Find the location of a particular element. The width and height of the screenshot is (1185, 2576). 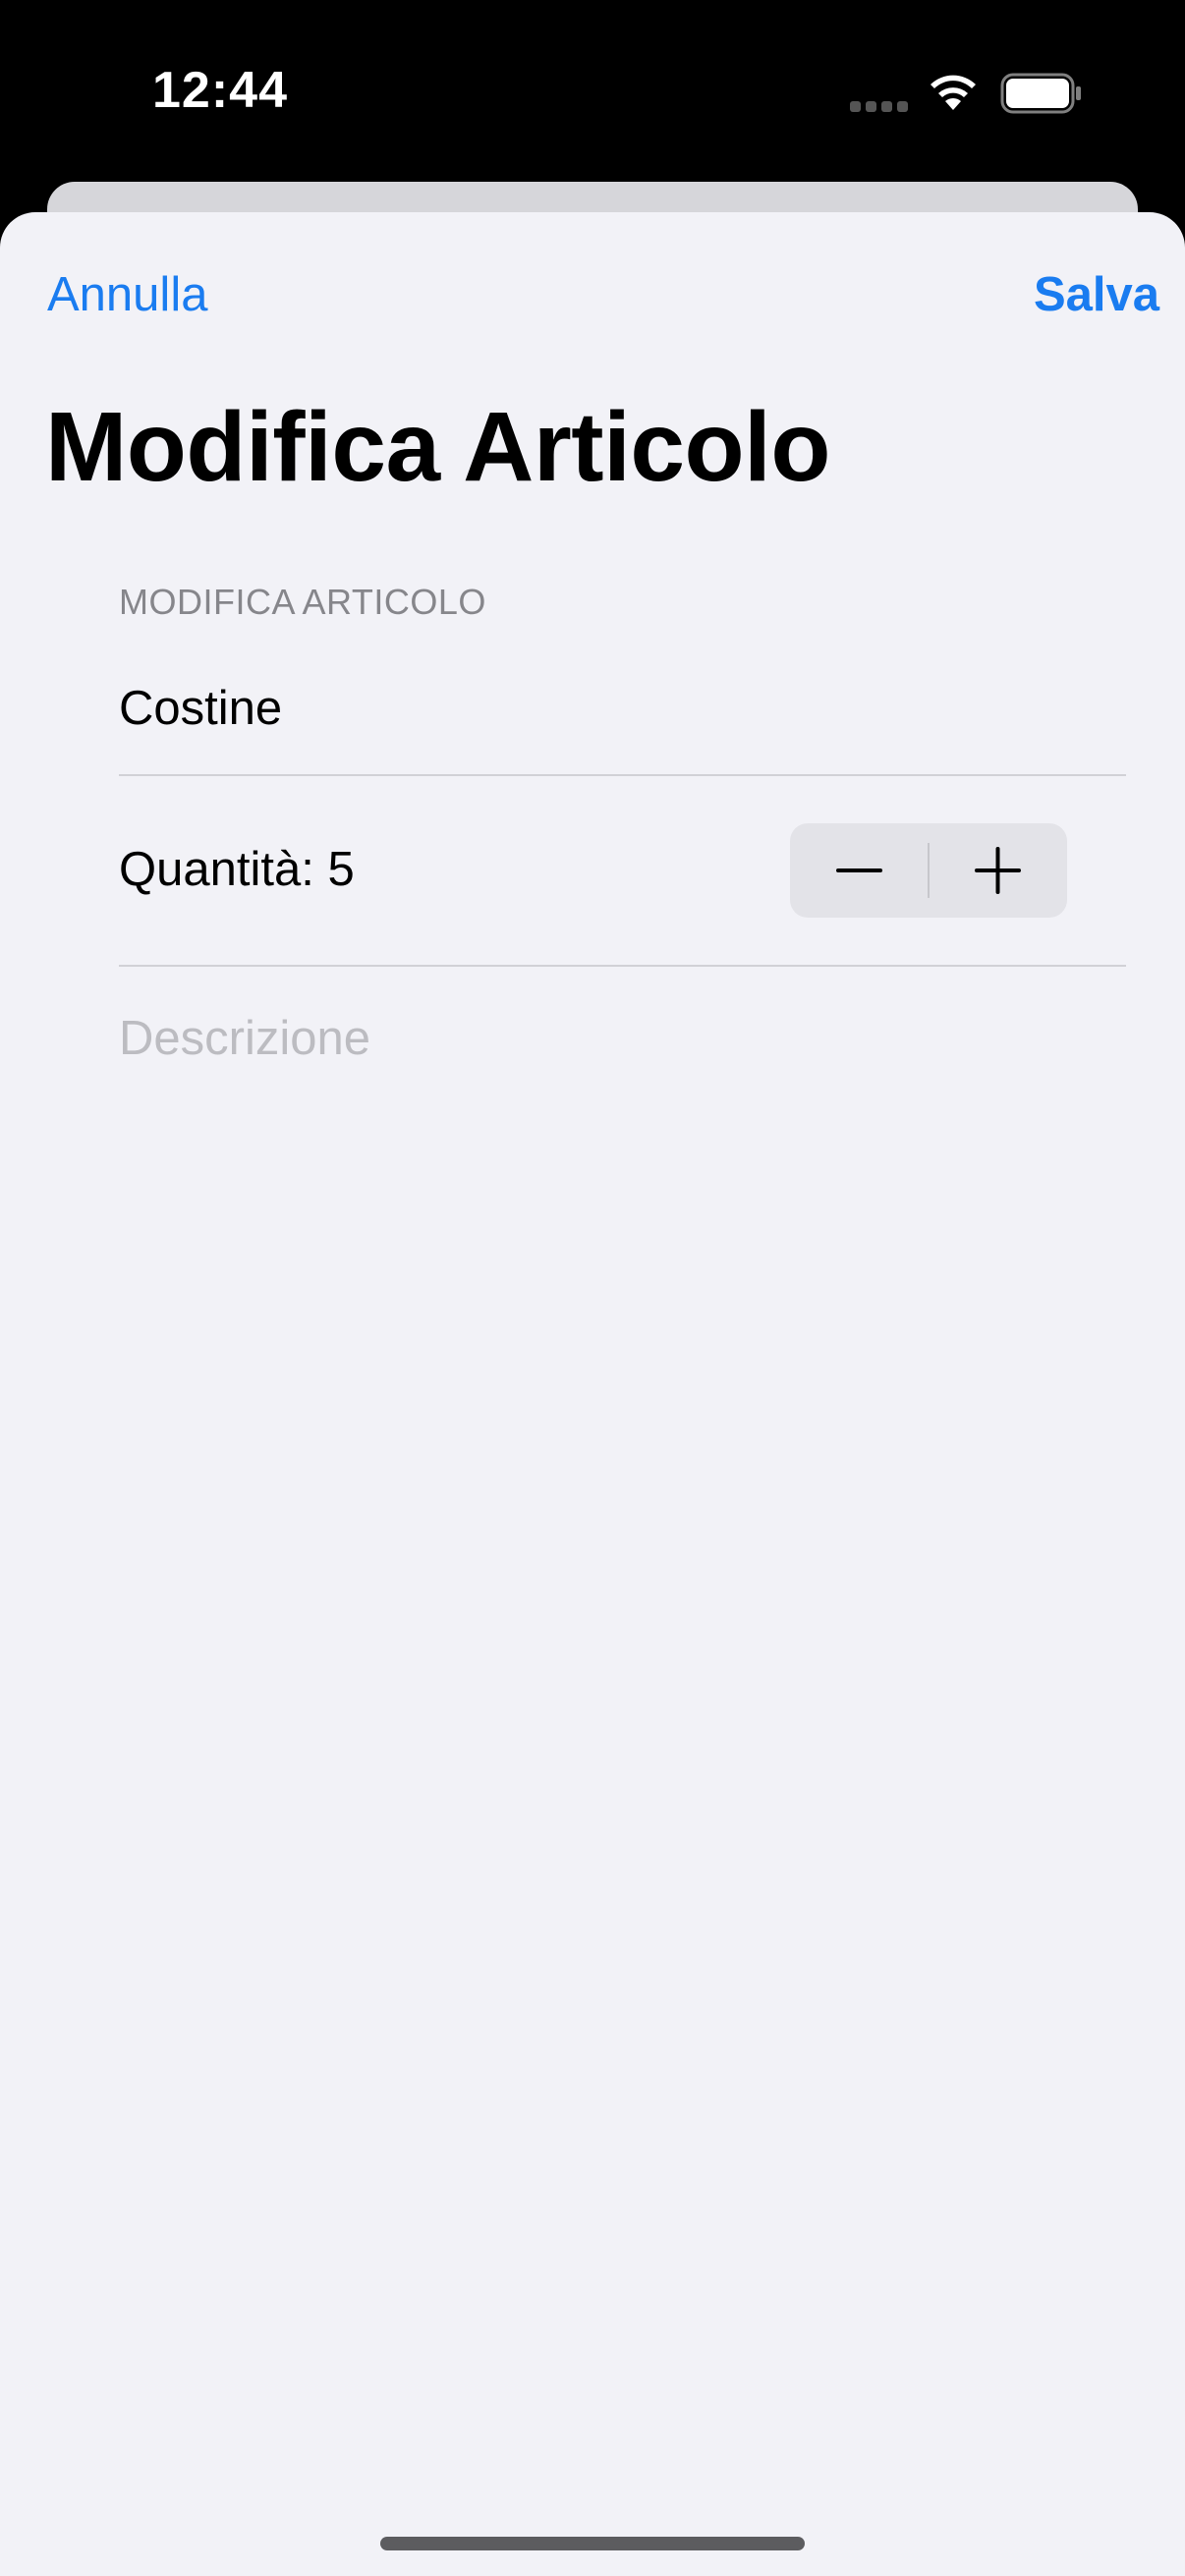

cancel-button: Annulla is located at coordinates (127, 294).